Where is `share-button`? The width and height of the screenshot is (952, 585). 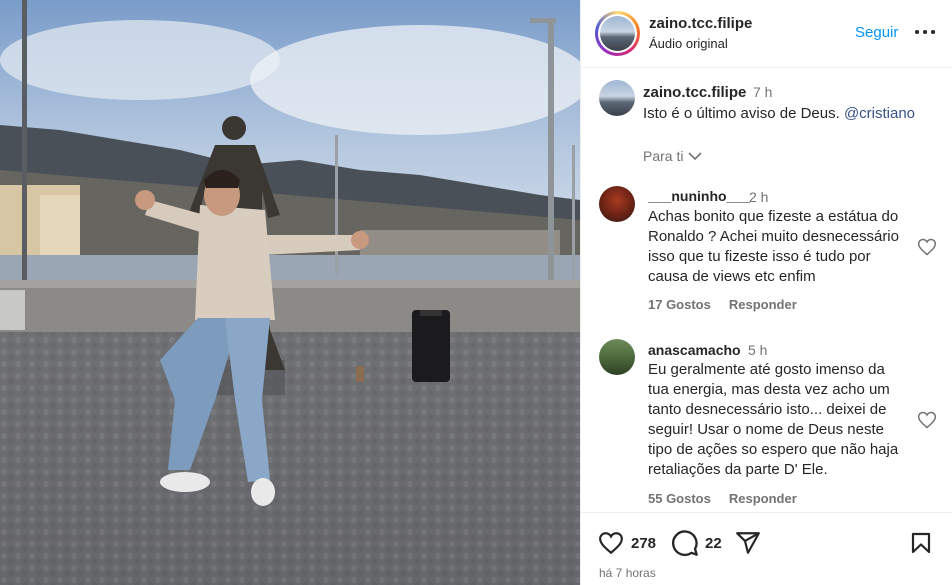
share-button is located at coordinates (748, 543).